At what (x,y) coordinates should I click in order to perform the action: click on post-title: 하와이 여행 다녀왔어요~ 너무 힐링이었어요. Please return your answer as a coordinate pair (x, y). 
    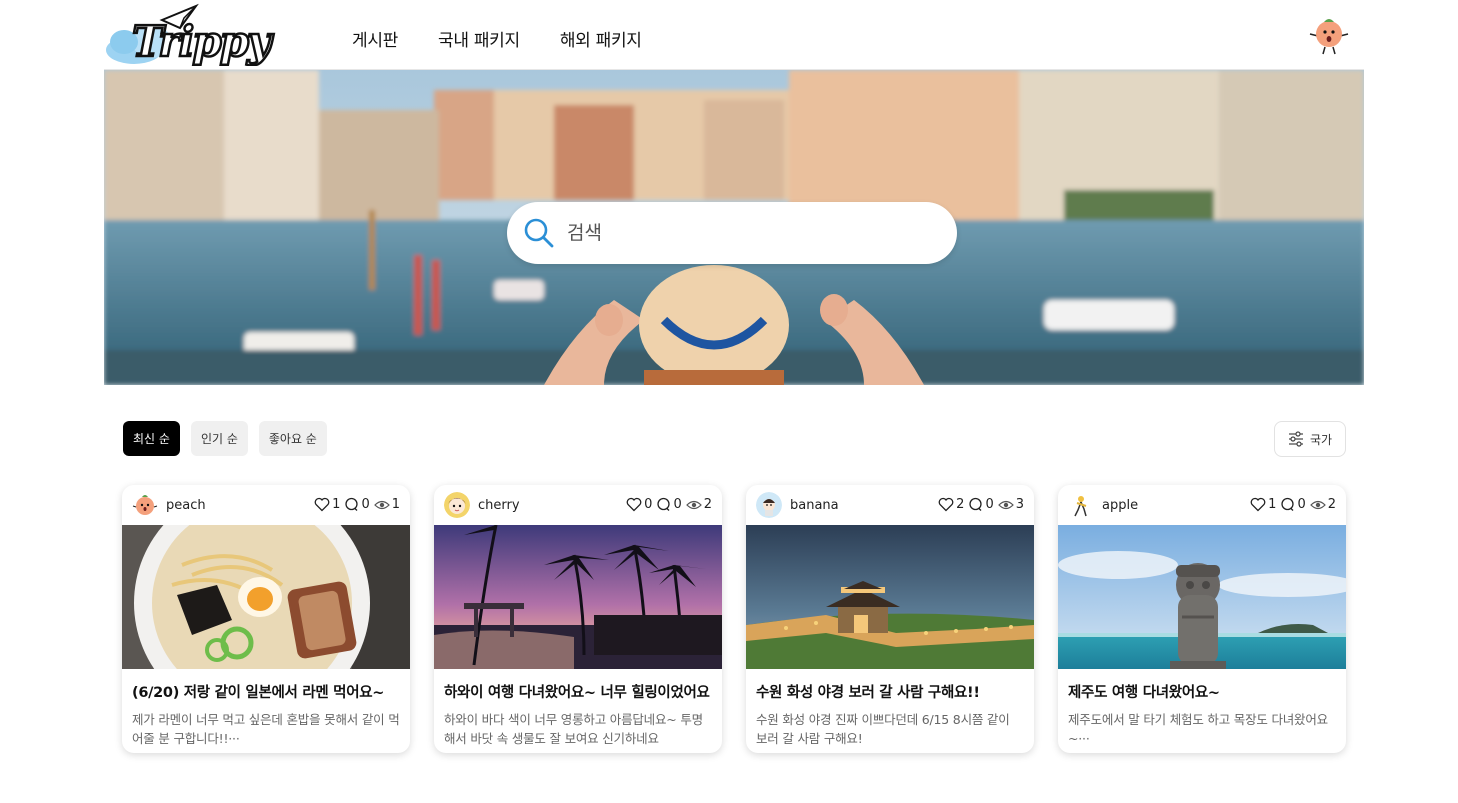
    Looking at the image, I should click on (578, 691).